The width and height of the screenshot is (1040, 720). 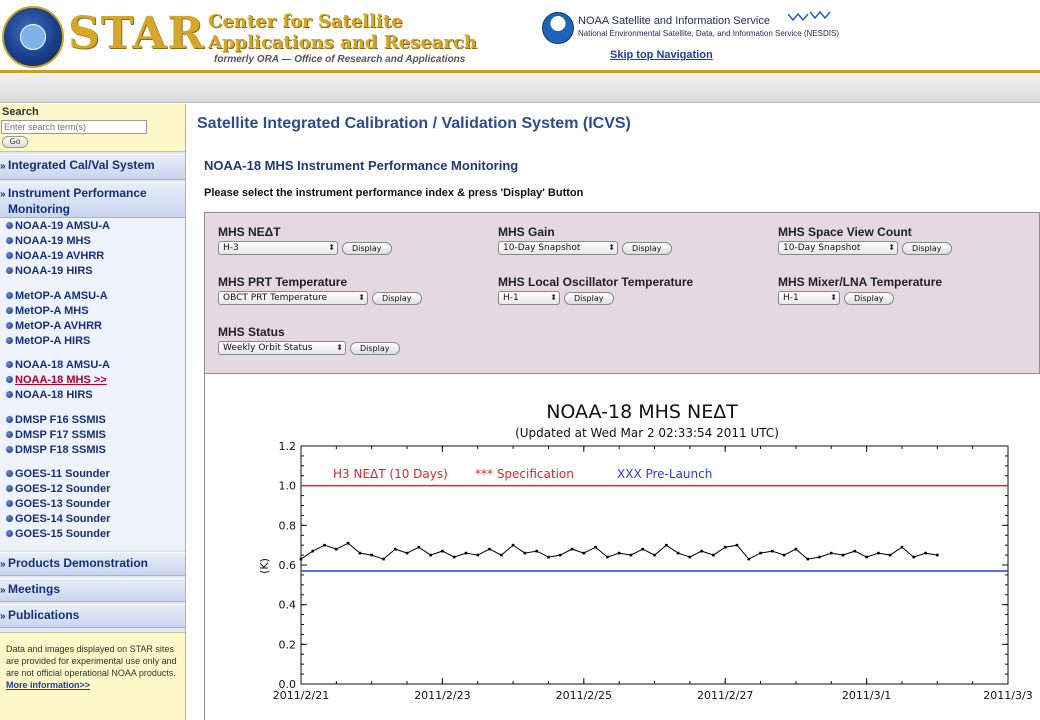 What do you see at coordinates (56, 380) in the screenshot?
I see `list-item-current: NOAA-18 MHS >>` at bounding box center [56, 380].